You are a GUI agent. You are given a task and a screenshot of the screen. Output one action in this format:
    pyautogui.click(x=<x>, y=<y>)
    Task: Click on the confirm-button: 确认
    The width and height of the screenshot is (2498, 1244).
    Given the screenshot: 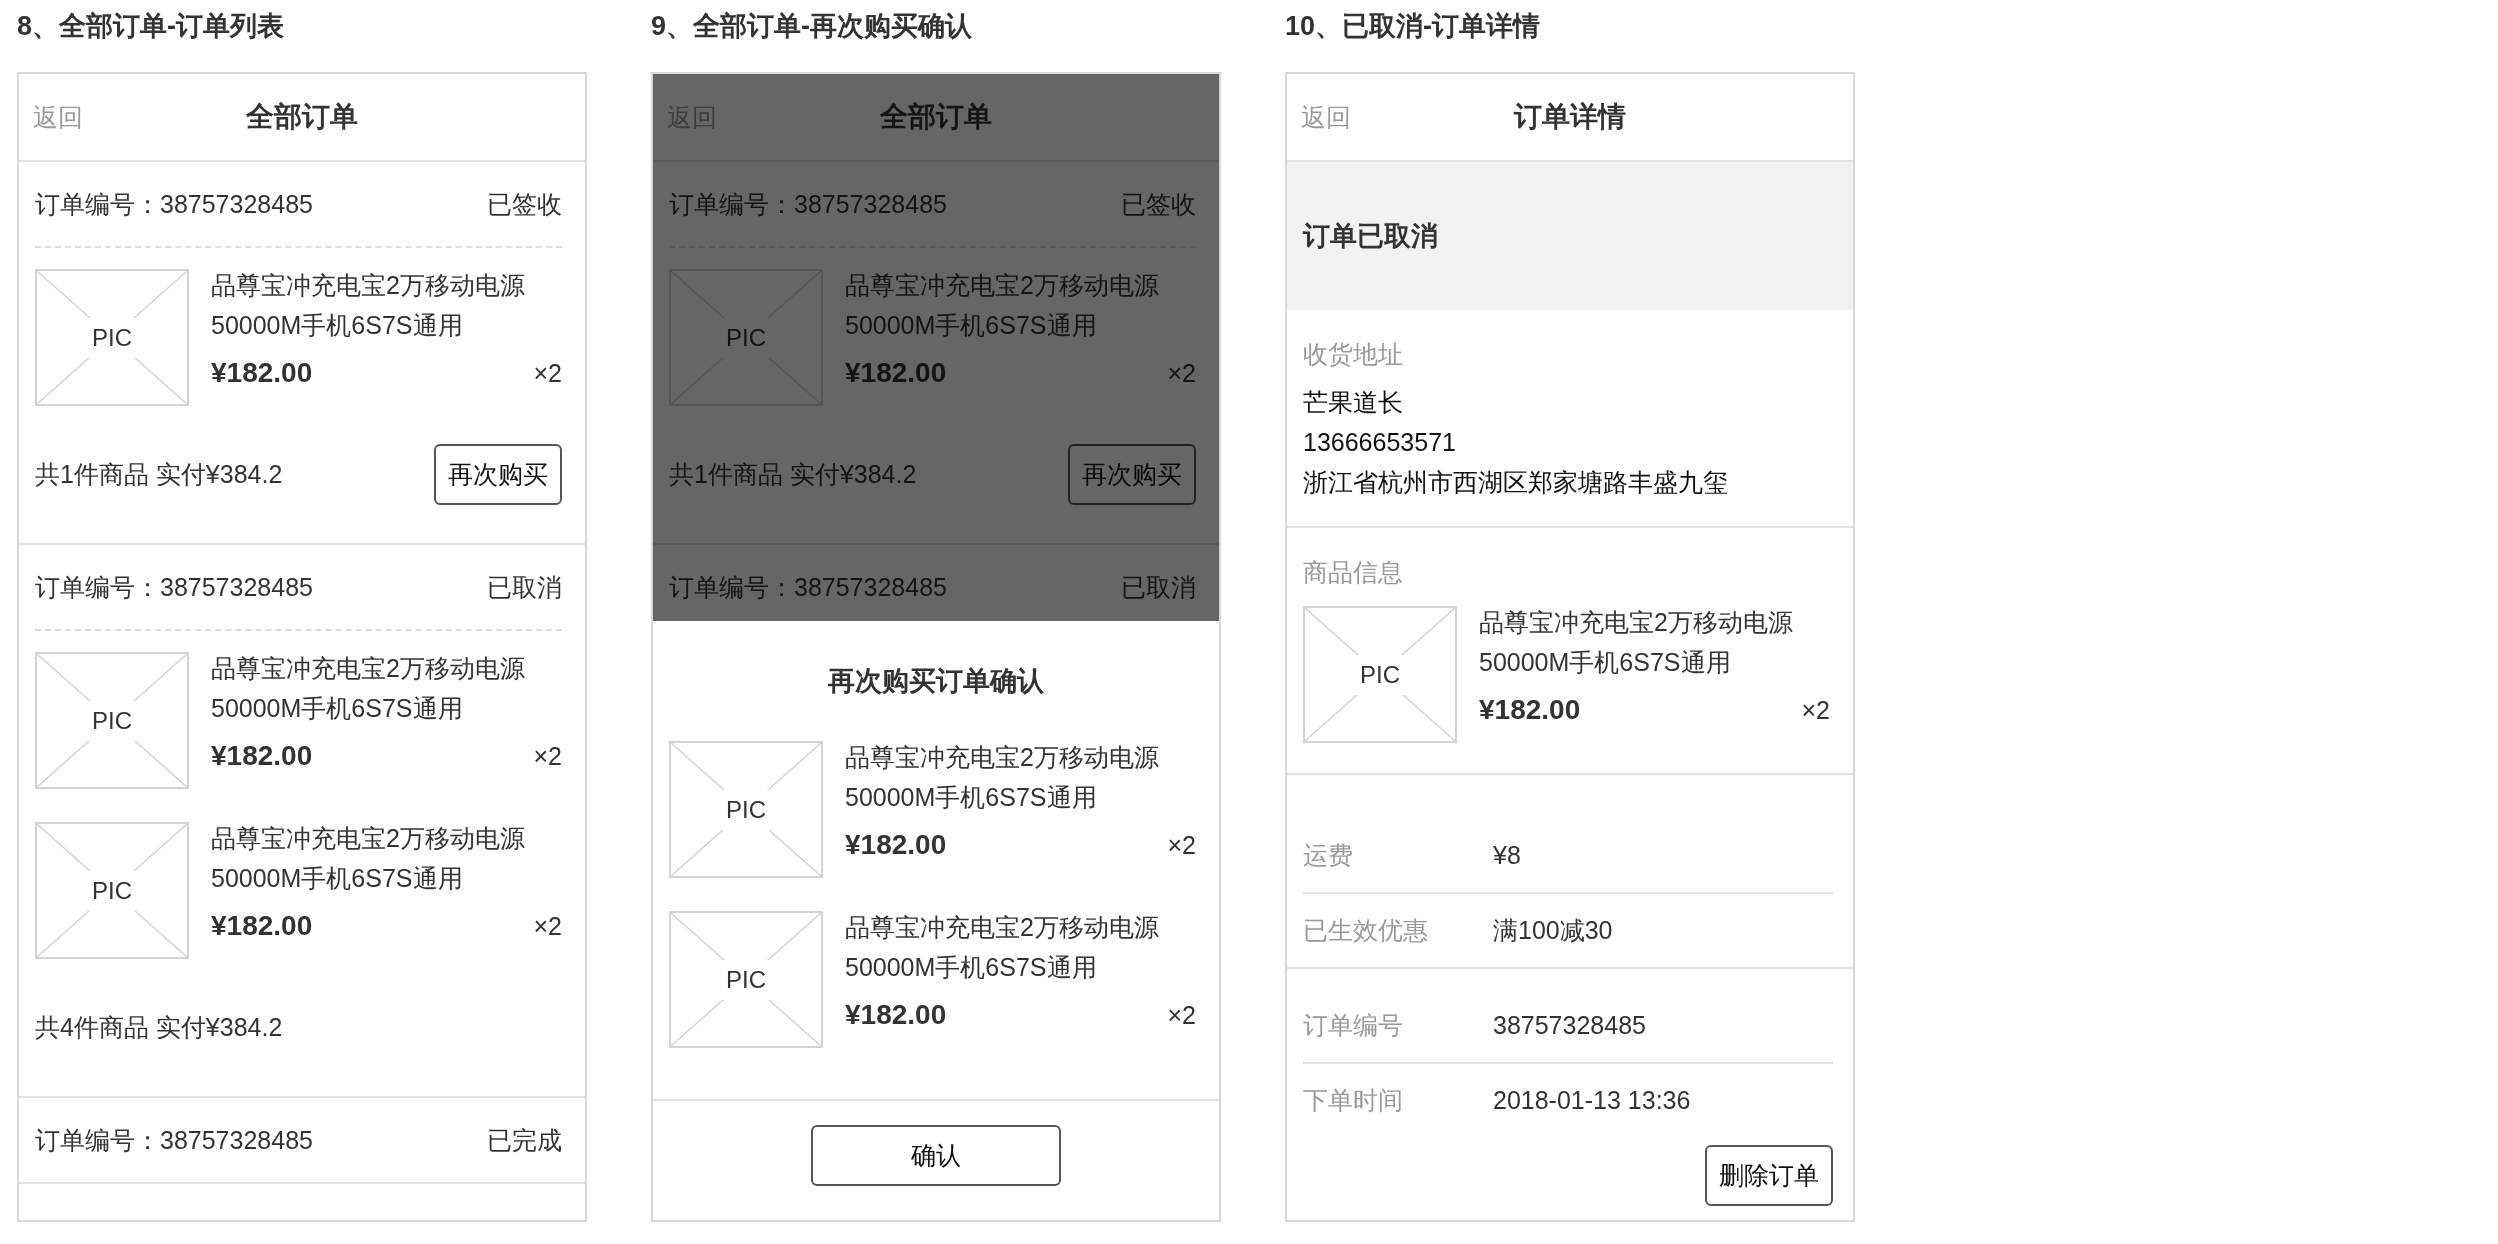 What is the action you would take?
    pyautogui.click(x=936, y=1155)
    